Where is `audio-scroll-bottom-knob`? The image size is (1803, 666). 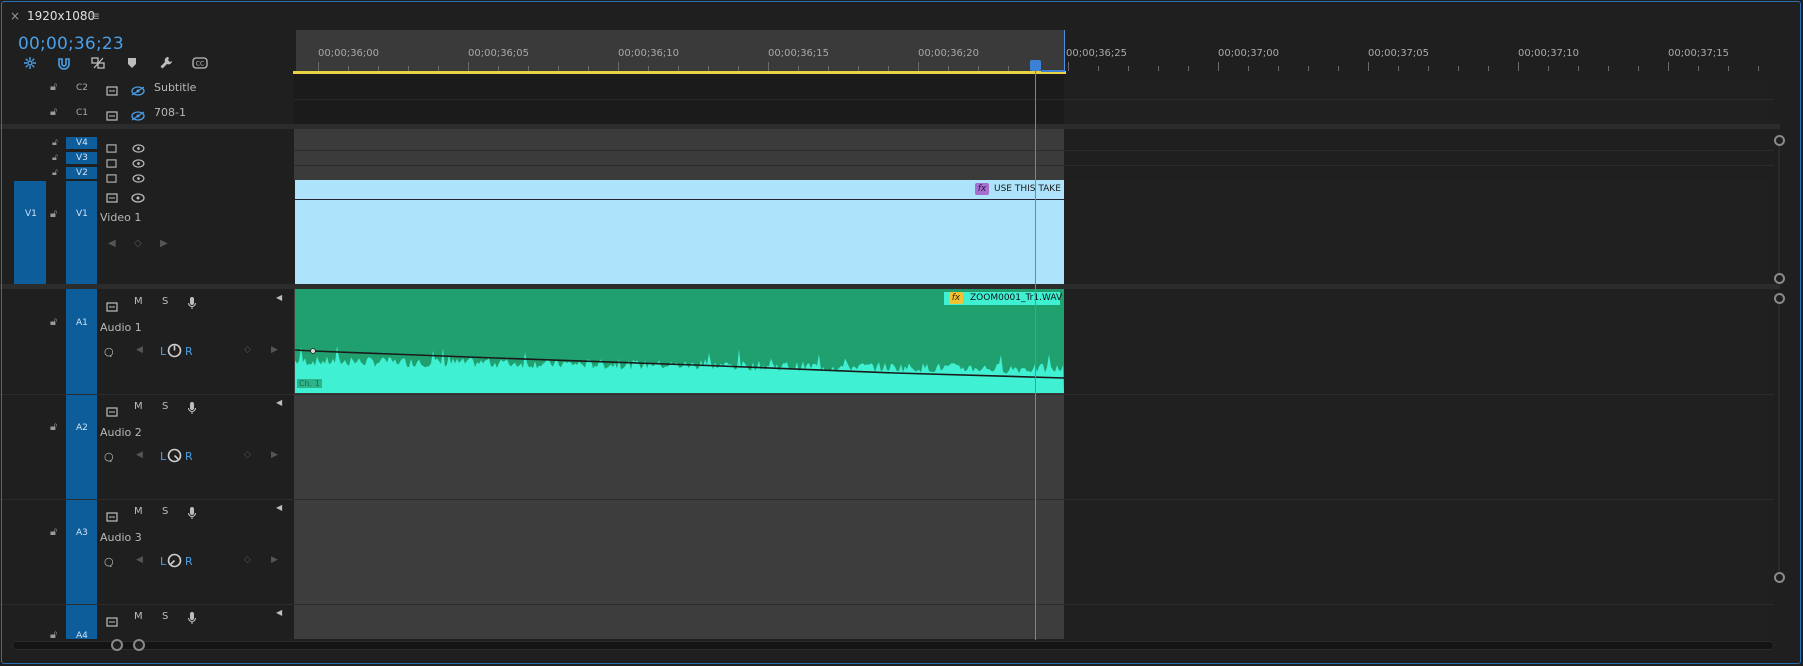 audio-scroll-bottom-knob is located at coordinates (1779, 577).